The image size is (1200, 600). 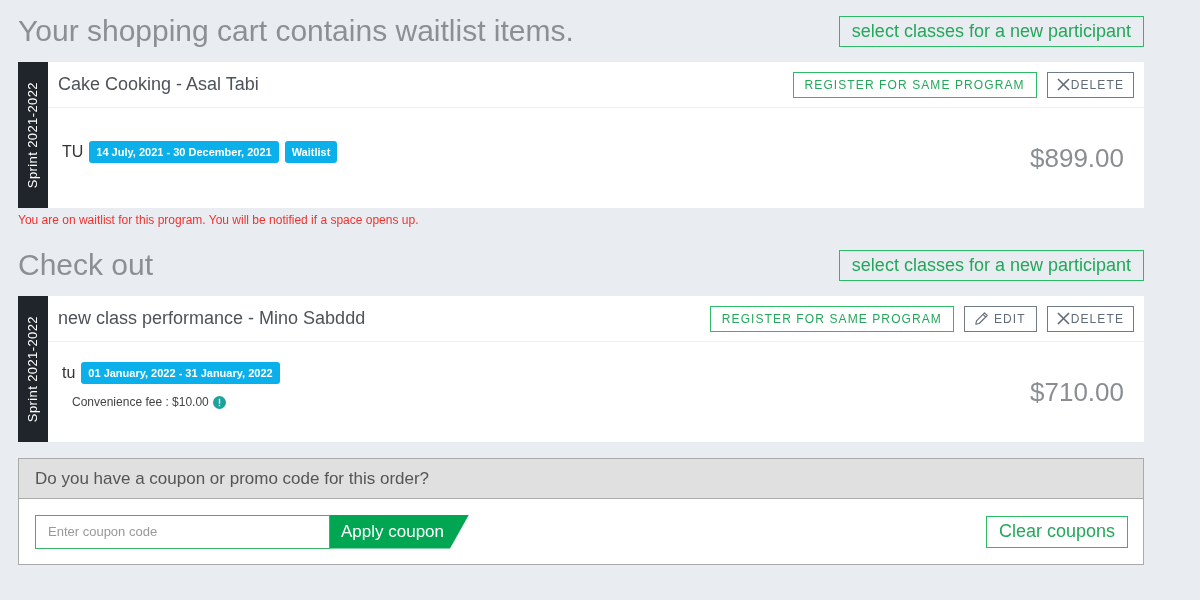 What do you see at coordinates (219, 402) in the screenshot?
I see `info-icon` at bounding box center [219, 402].